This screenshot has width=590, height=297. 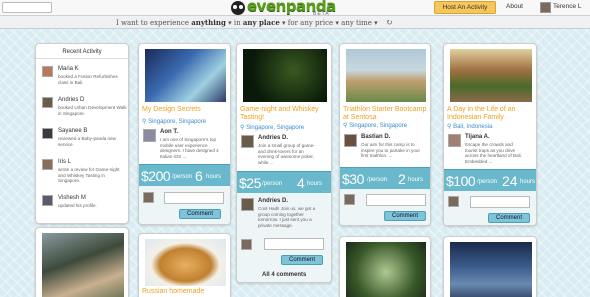 What do you see at coordinates (261, 22) in the screenshot?
I see `filter-where: any place` at bounding box center [261, 22].